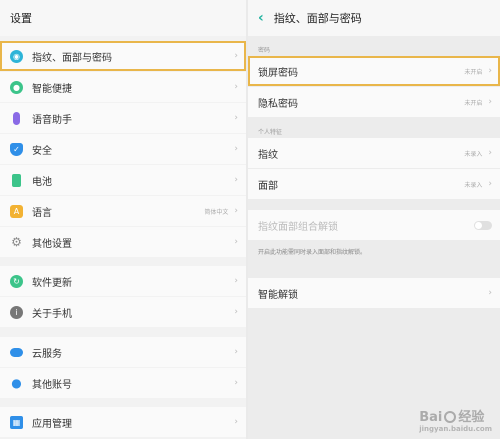 The width and height of the screenshot is (500, 439). I want to click on apps-icon: ▦, so click(16, 422).